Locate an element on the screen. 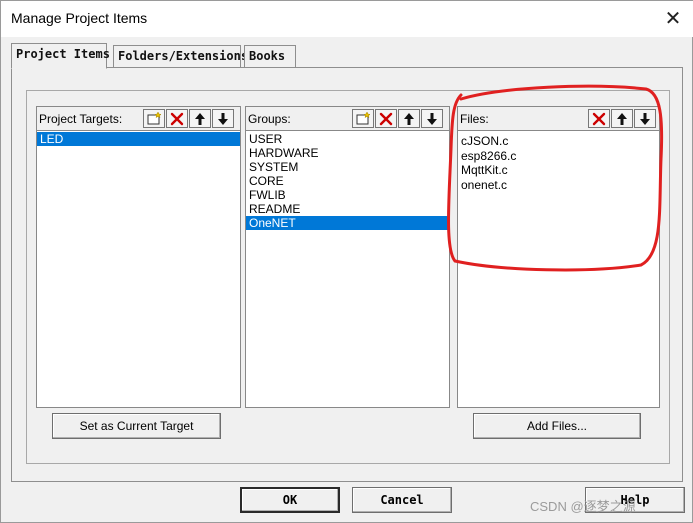 Image resolution: width=693 pixels, height=523 pixels. delete-file-button is located at coordinates (599, 118).